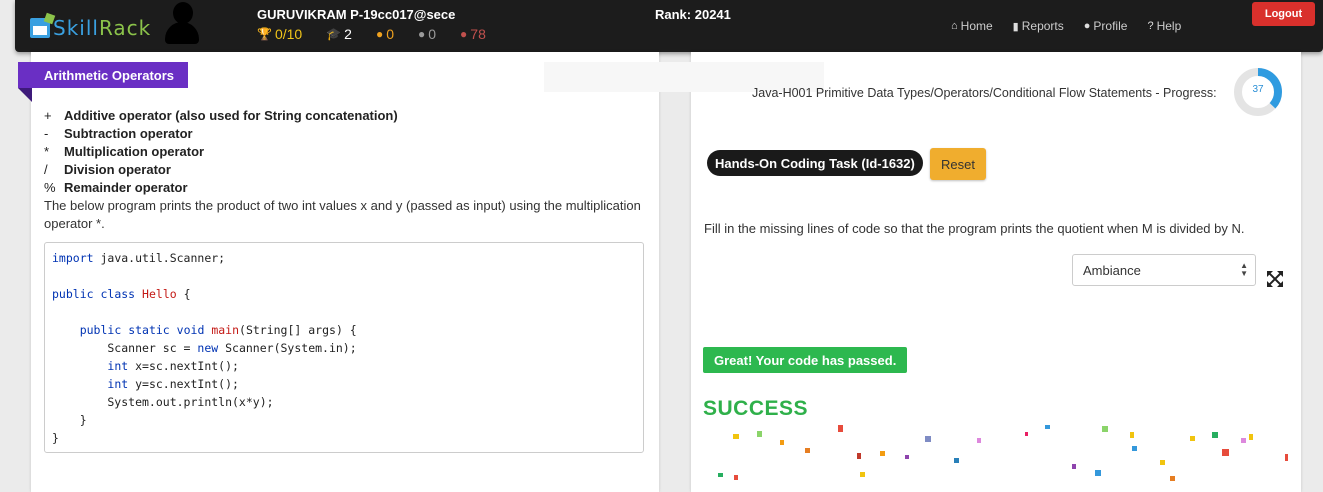 The image size is (1323, 492). Describe the element at coordinates (1087, 26) in the screenshot. I see `user-icon: ●` at that location.